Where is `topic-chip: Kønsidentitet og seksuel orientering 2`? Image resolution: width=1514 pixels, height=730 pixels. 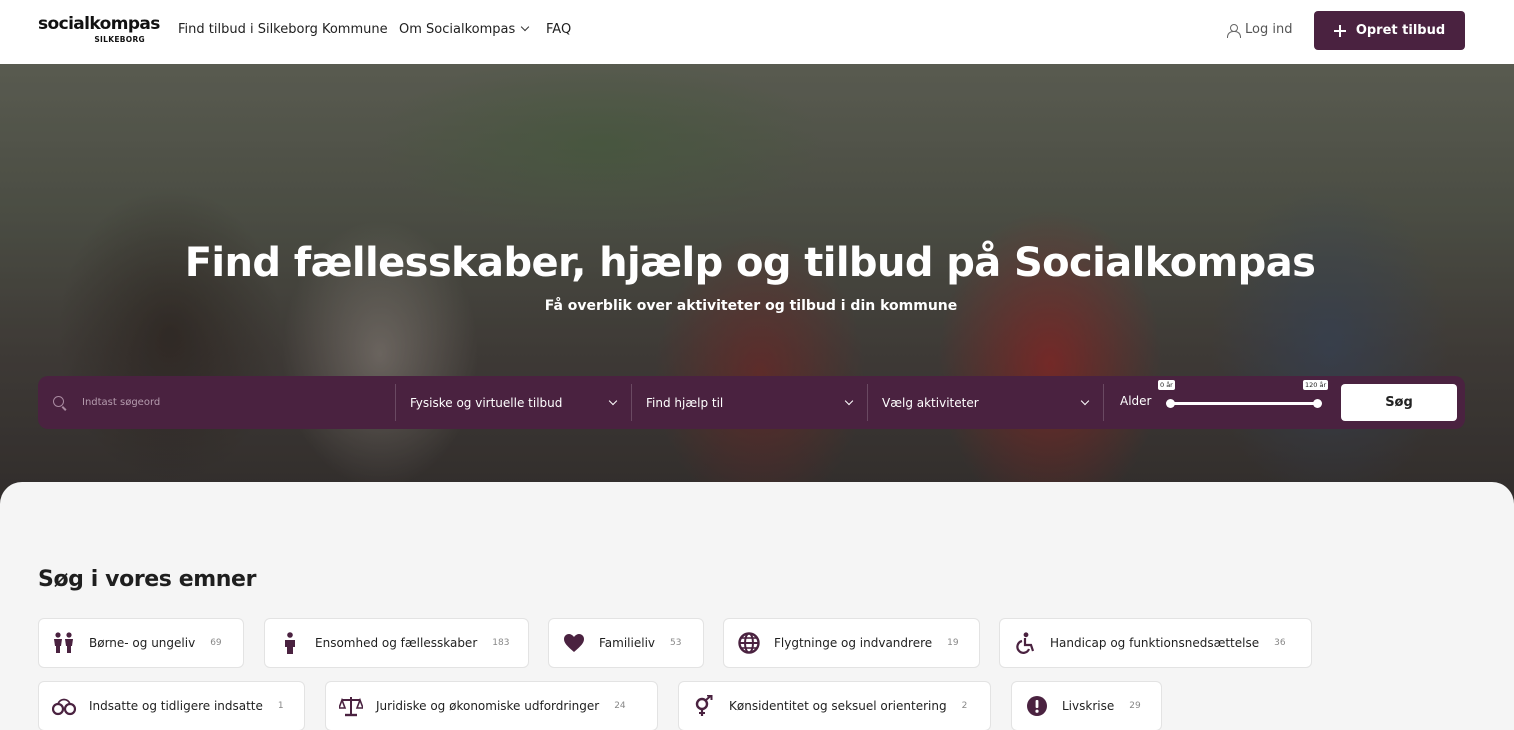
topic-chip: Kønsidentitet og seksuel orientering 2 is located at coordinates (834, 705).